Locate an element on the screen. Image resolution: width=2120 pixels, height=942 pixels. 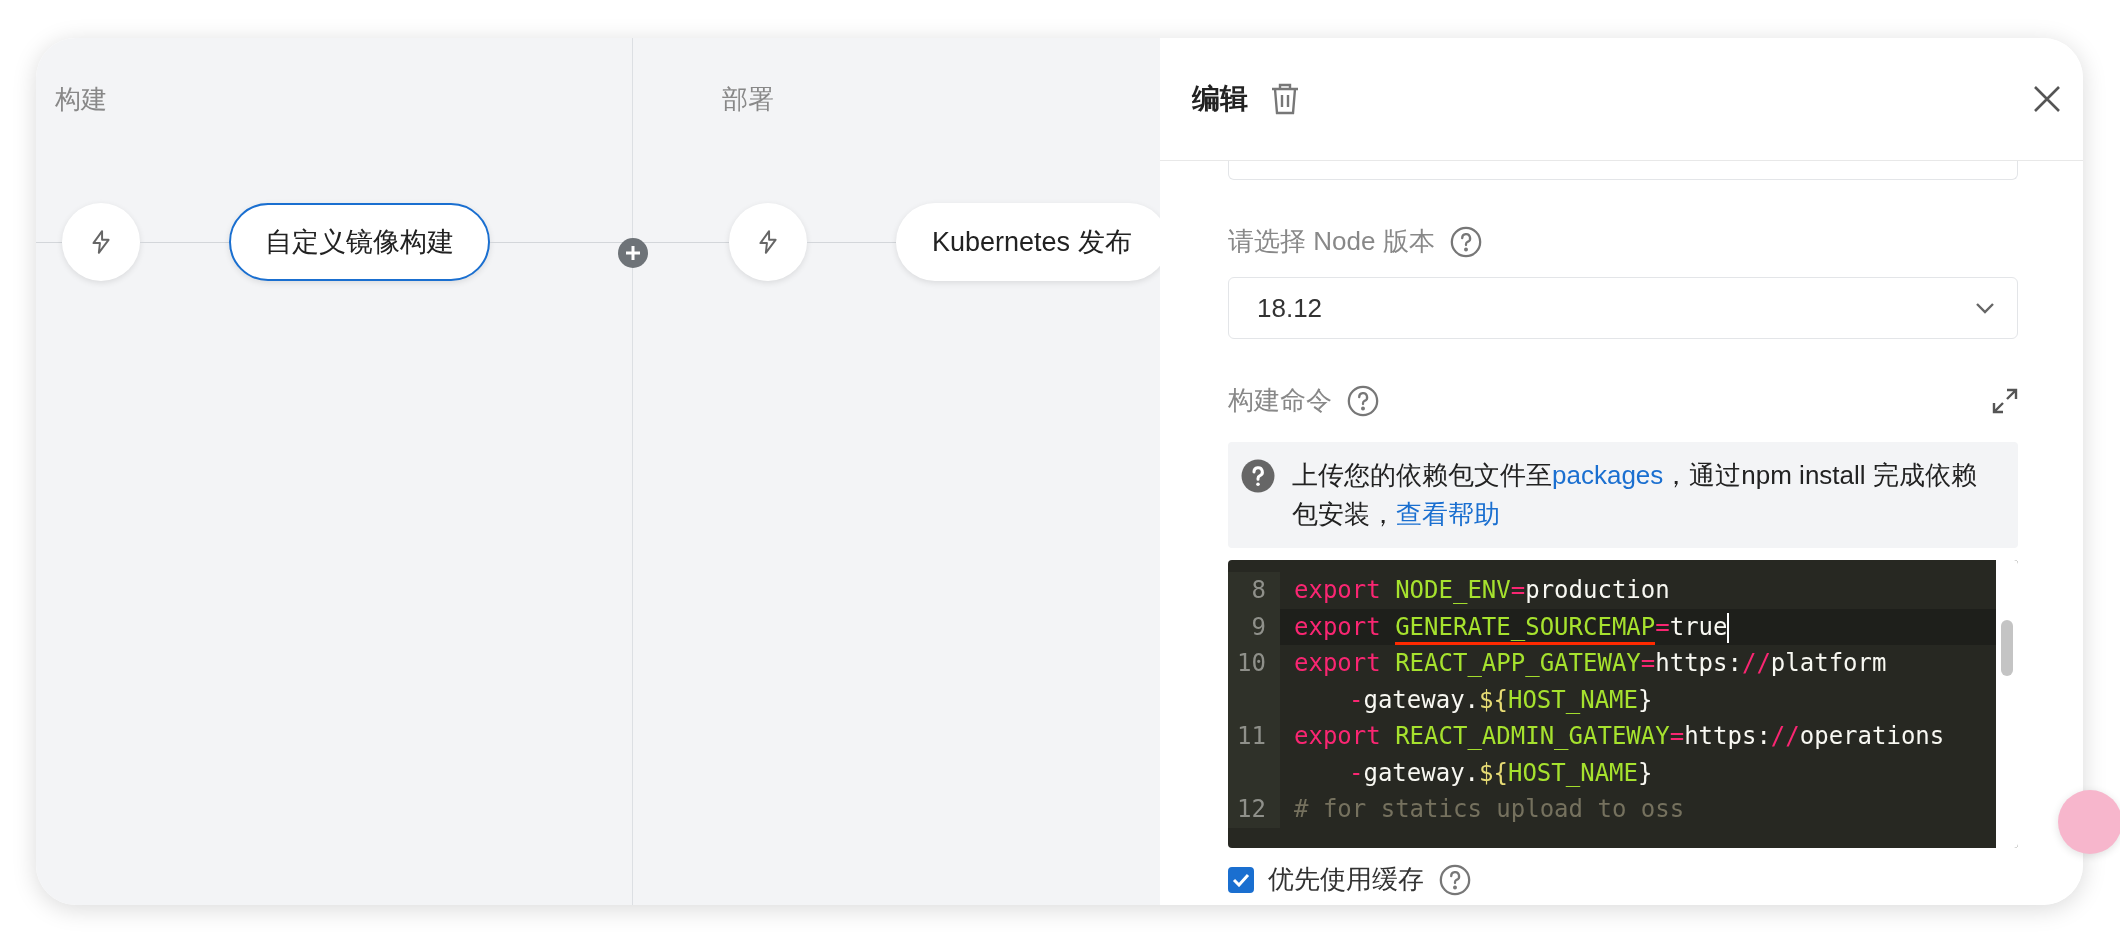
check-icon is located at coordinates (1241, 879).